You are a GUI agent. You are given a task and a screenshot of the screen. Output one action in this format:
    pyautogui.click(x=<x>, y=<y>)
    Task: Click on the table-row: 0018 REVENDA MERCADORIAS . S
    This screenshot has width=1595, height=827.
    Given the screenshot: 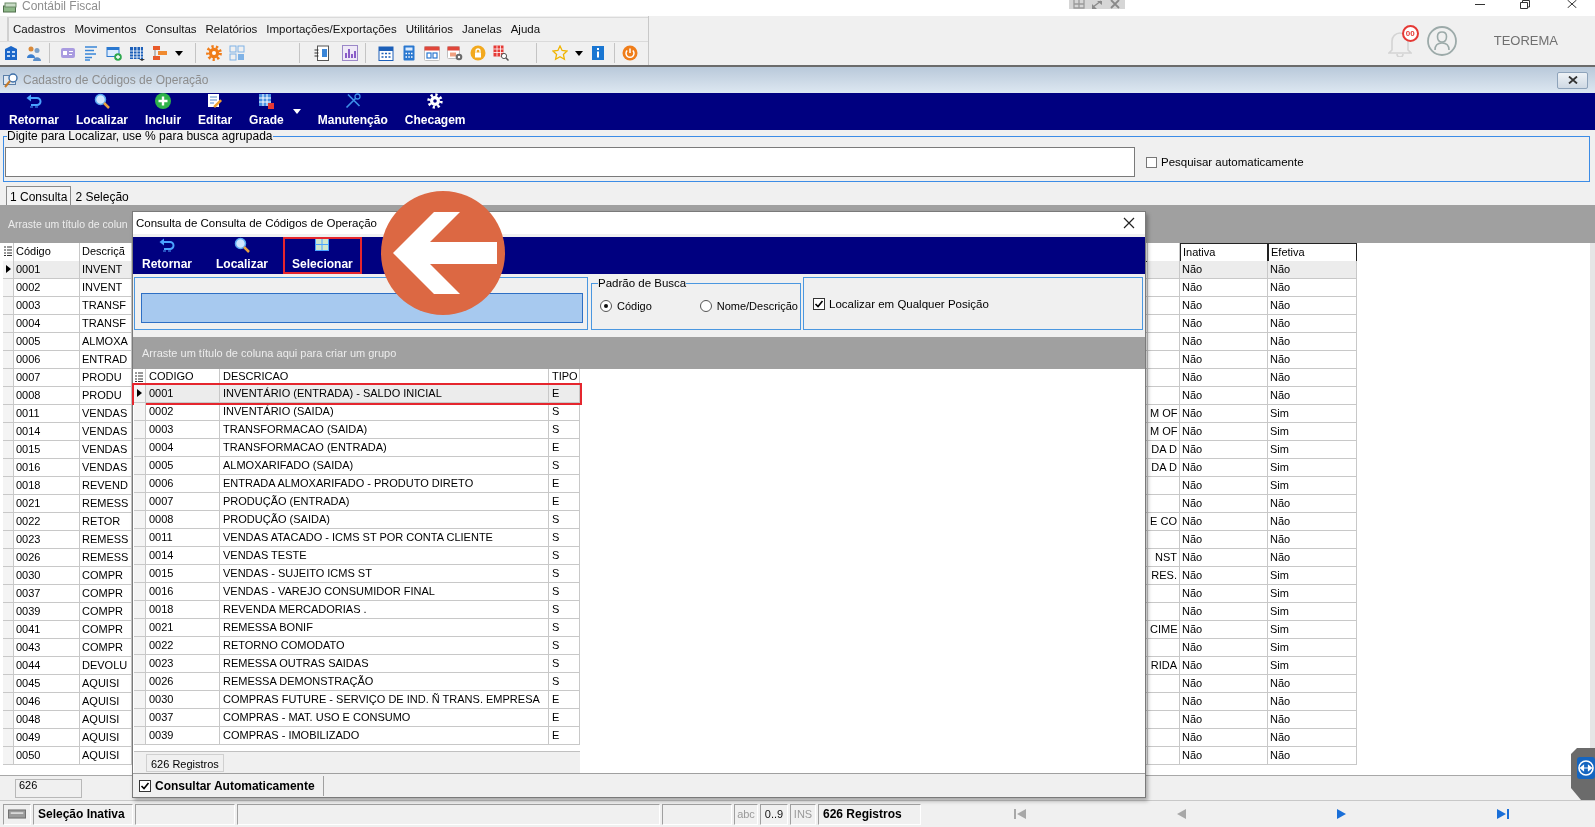 What is the action you would take?
    pyautogui.click(x=357, y=610)
    